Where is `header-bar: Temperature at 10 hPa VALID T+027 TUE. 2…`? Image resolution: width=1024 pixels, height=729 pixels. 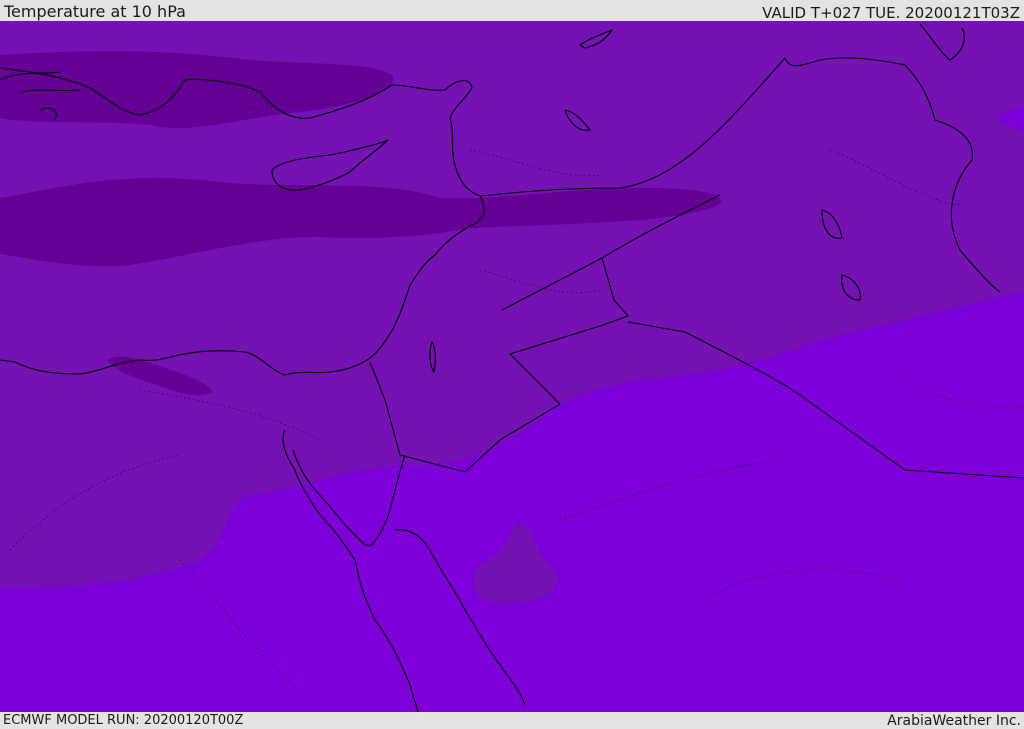 header-bar: Temperature at 10 hPa VALID T+027 TUE. 2… is located at coordinates (512, 11).